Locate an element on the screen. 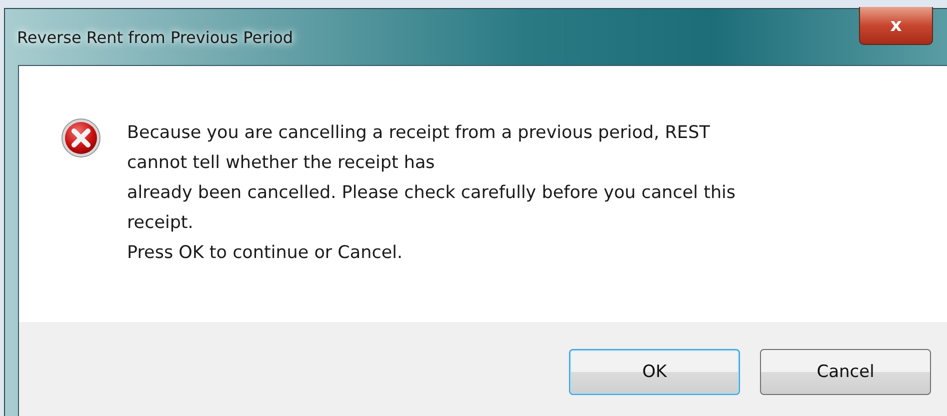 The image size is (947, 416). cancel-button: Cancel is located at coordinates (845, 372).